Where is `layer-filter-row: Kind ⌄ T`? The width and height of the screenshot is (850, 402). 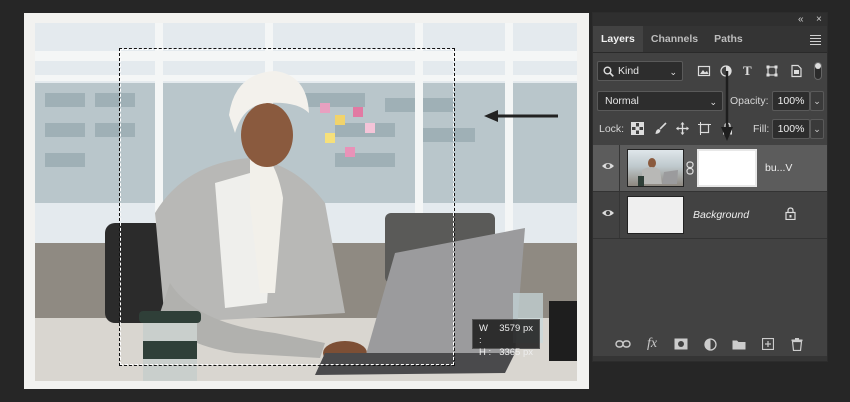 layer-filter-row: Kind ⌄ T is located at coordinates (710, 72).